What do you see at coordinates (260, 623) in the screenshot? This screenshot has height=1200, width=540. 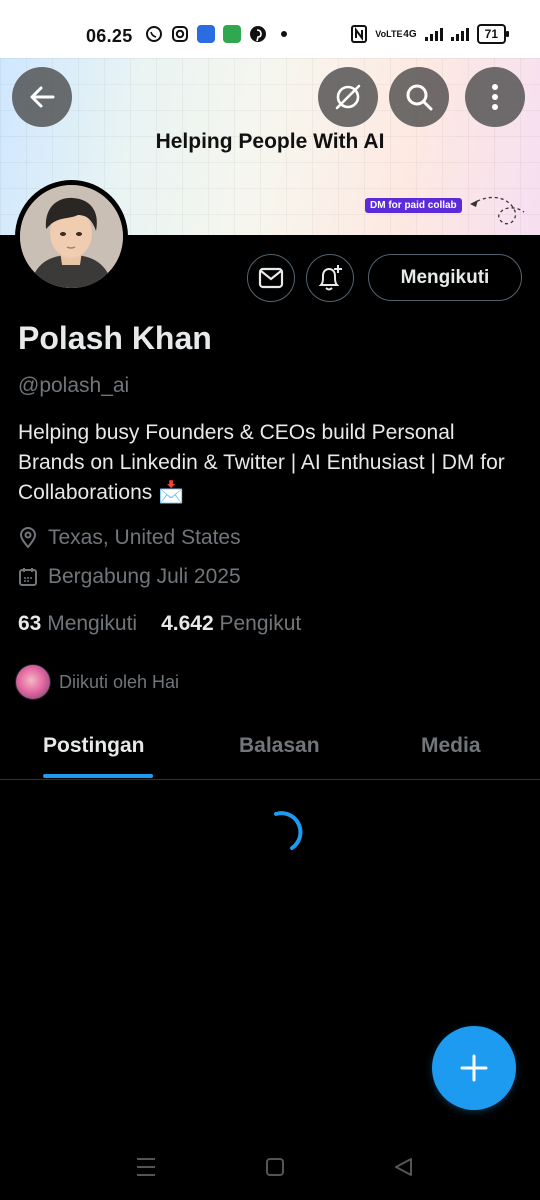 I see `followers-label: Pengikut` at bounding box center [260, 623].